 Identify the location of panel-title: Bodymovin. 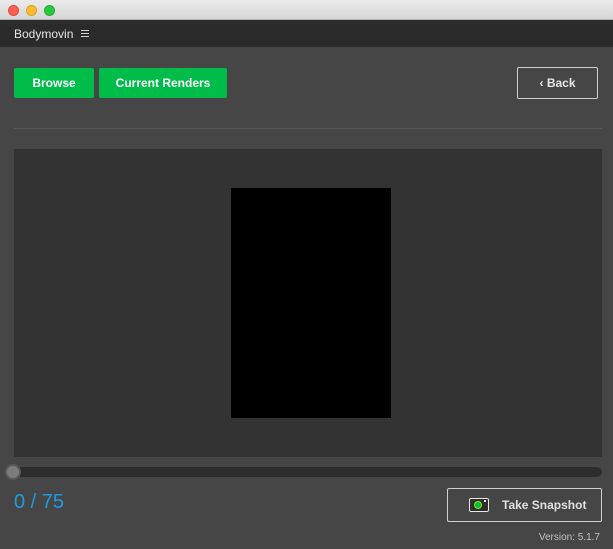
(44, 34).